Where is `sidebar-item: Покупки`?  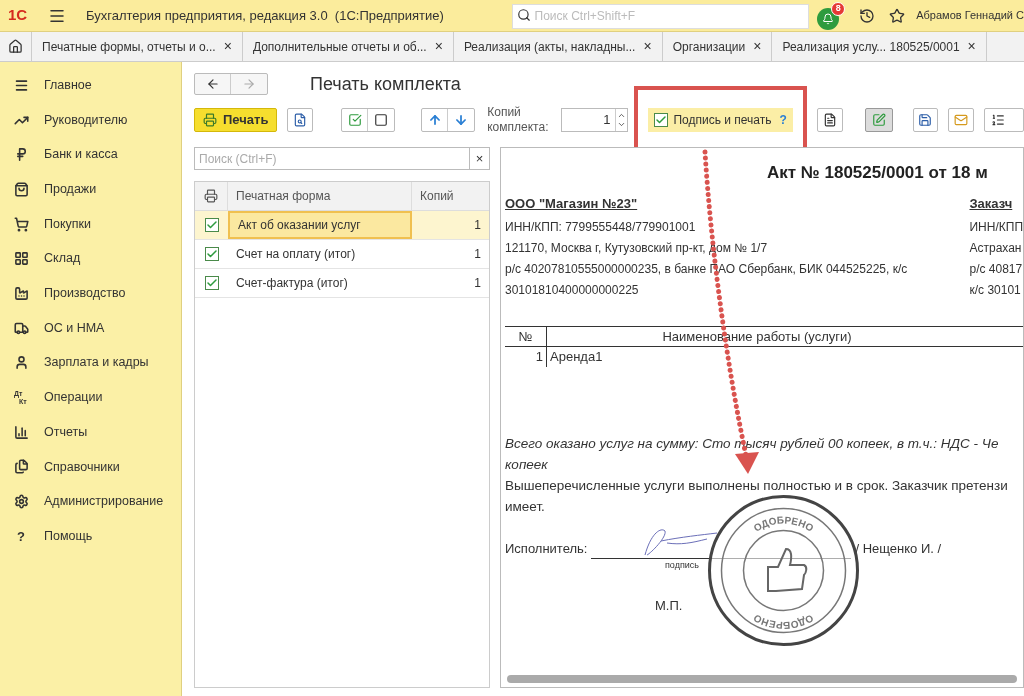 sidebar-item: Покупки is located at coordinates (90, 224).